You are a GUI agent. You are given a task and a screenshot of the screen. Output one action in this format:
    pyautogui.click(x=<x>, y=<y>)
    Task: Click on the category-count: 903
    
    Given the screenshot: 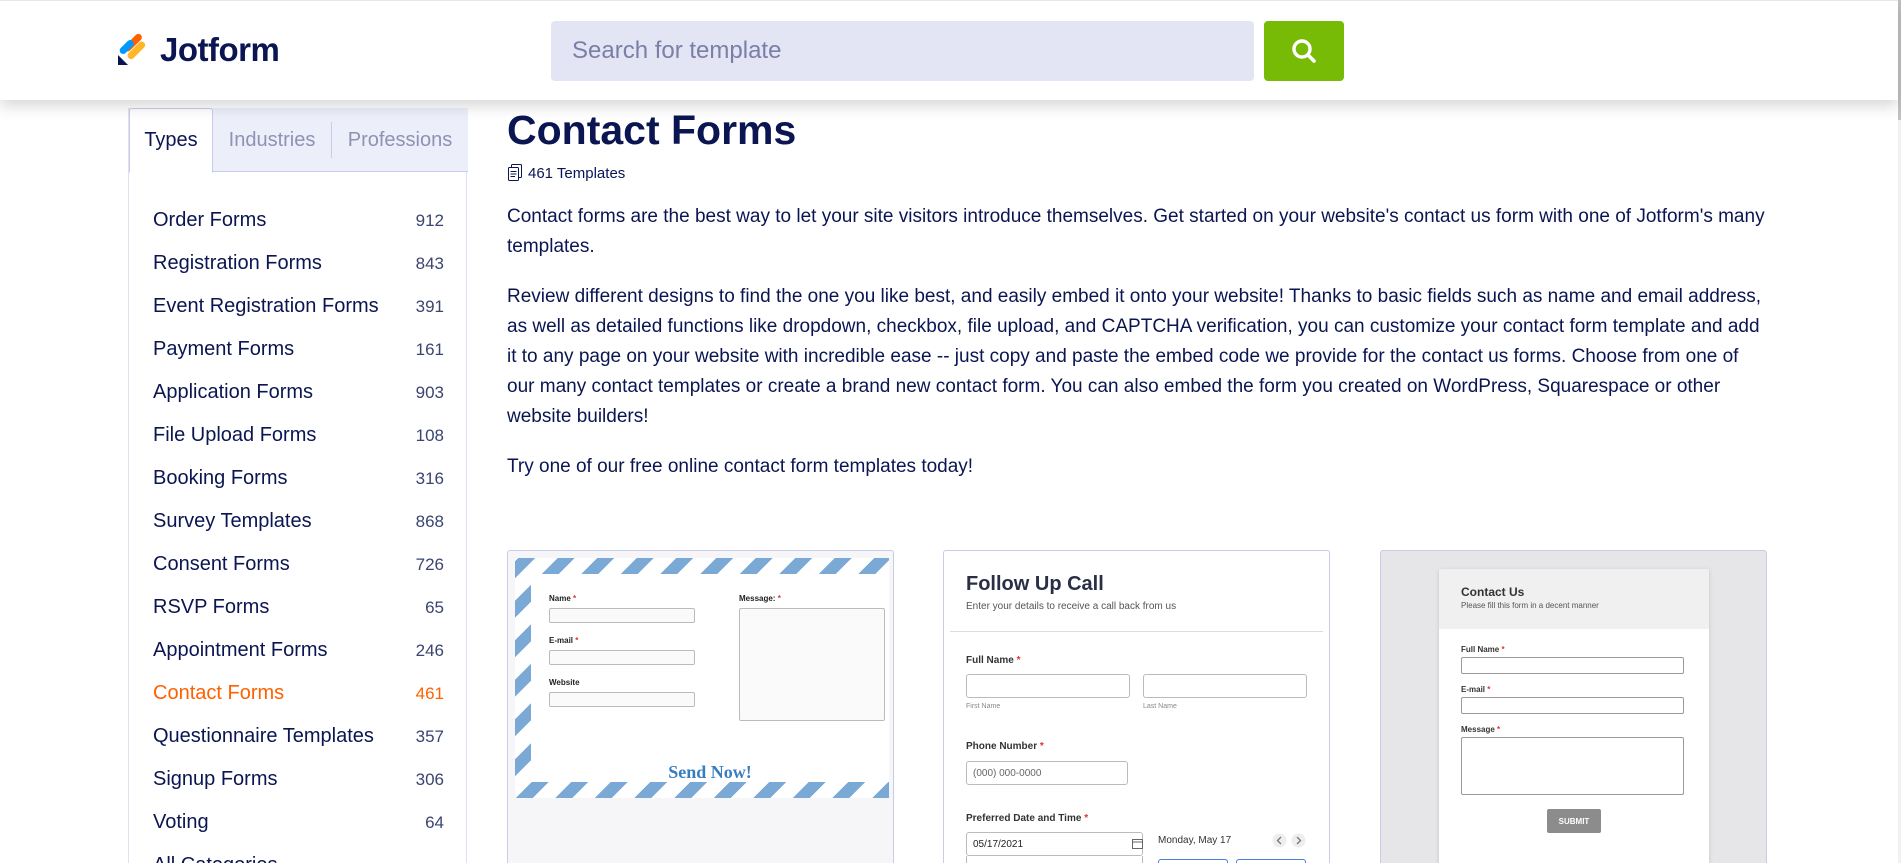 What is the action you would take?
    pyautogui.click(x=429, y=392)
    